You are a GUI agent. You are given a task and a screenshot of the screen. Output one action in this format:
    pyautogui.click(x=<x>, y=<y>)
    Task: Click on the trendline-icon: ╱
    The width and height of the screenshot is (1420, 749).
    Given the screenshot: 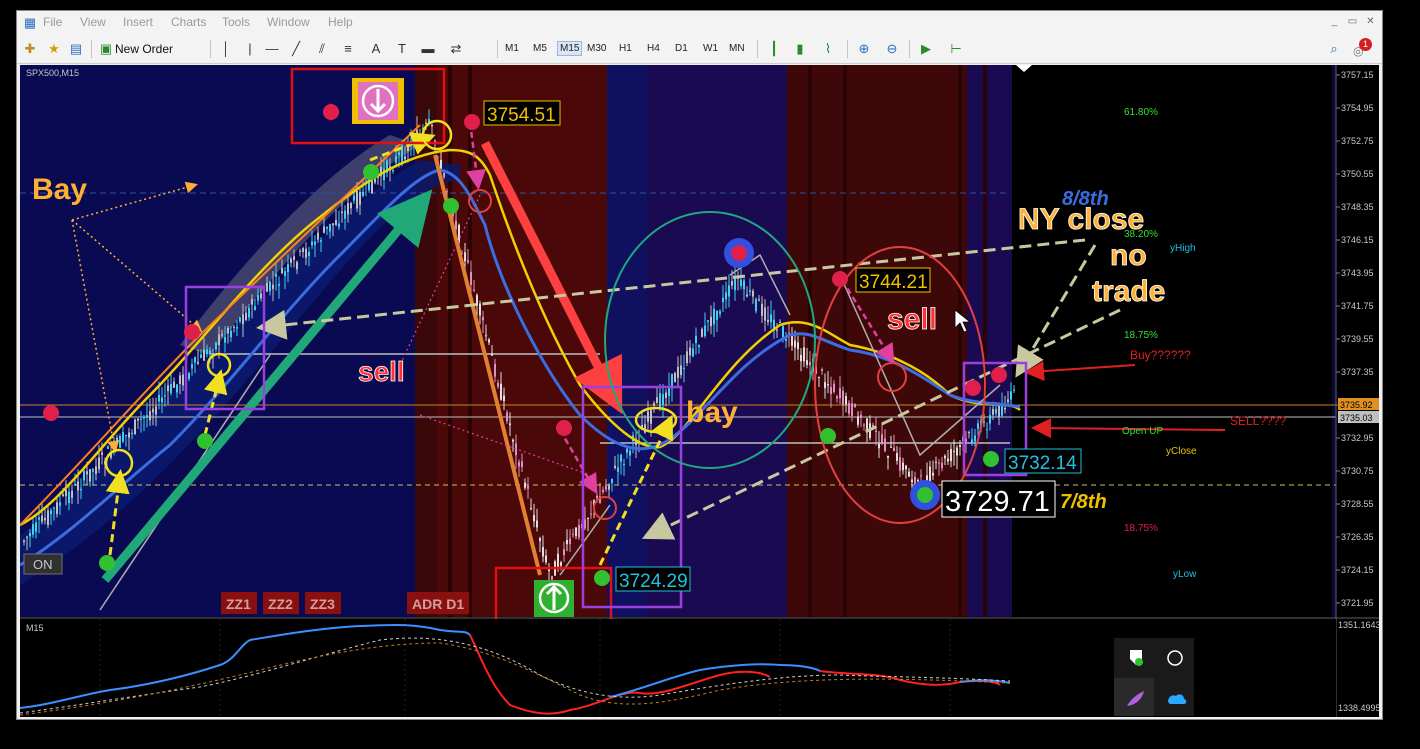 What is the action you would take?
    pyautogui.click(x=296, y=49)
    